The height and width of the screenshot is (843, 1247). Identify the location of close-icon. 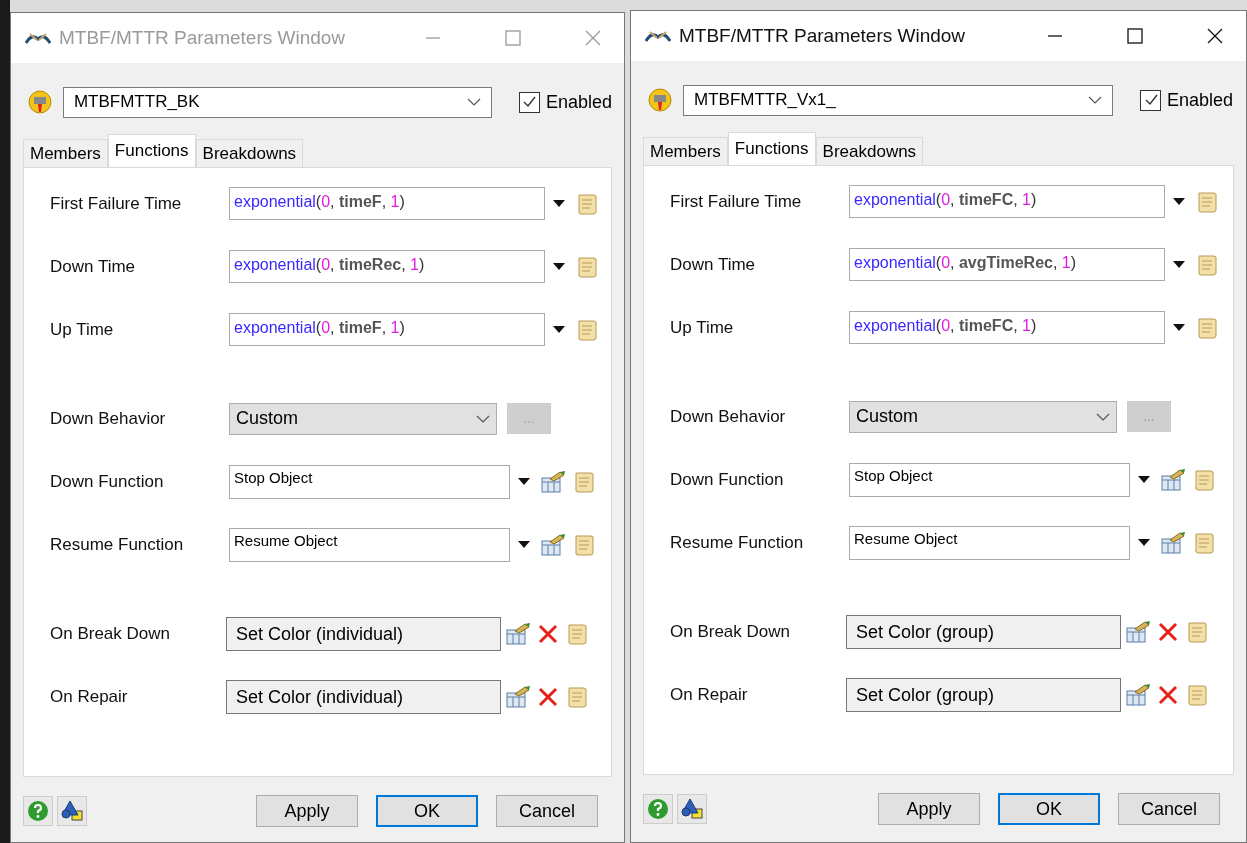
(1215, 36).